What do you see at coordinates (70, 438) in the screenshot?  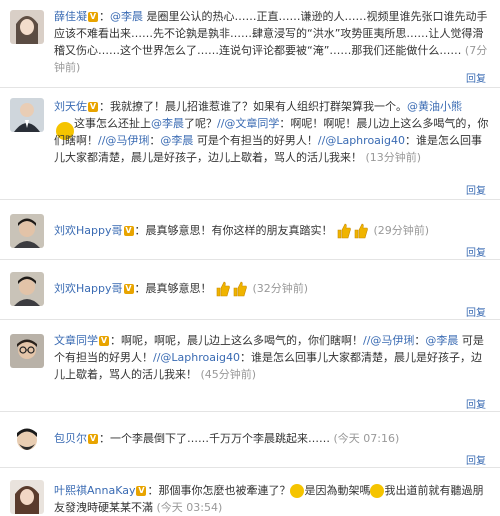 I see `author-name: 包贝尔` at bounding box center [70, 438].